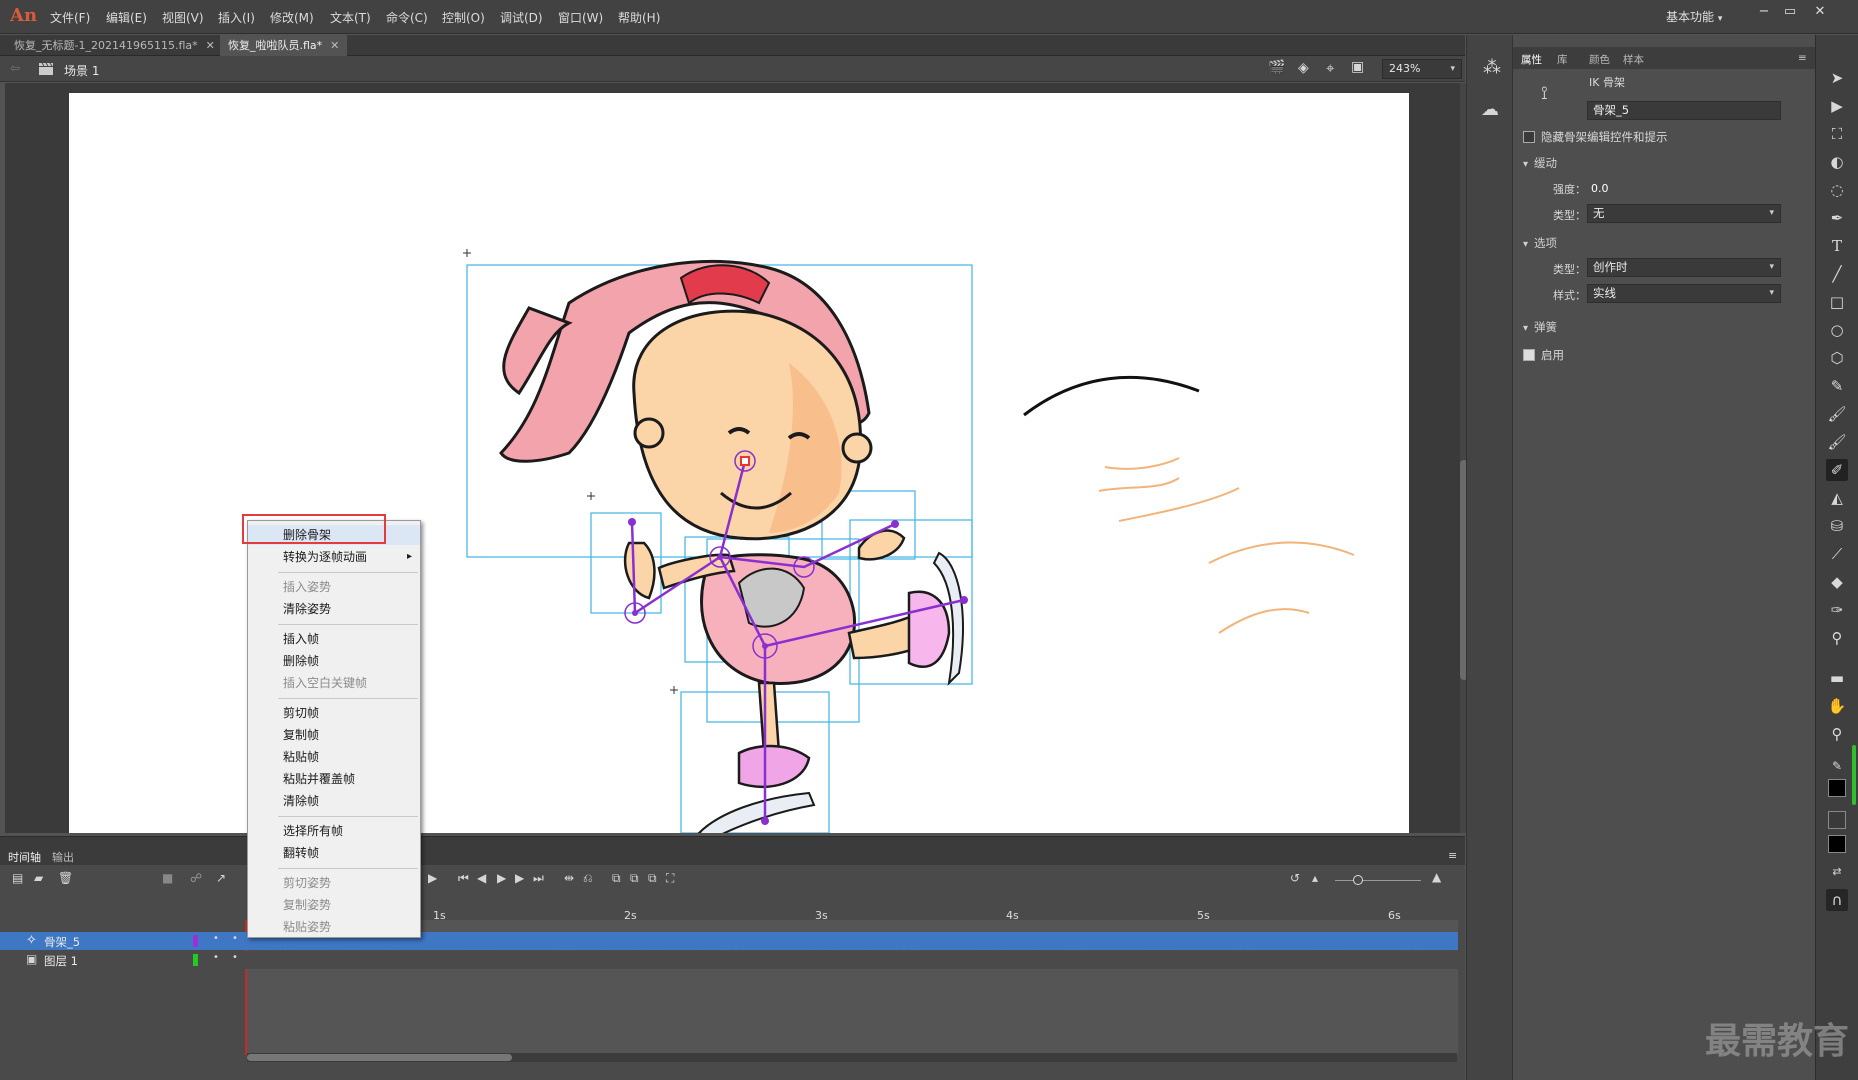 The image size is (1858, 1080). I want to click on last-frame-icon: ⏭, so click(538, 878).